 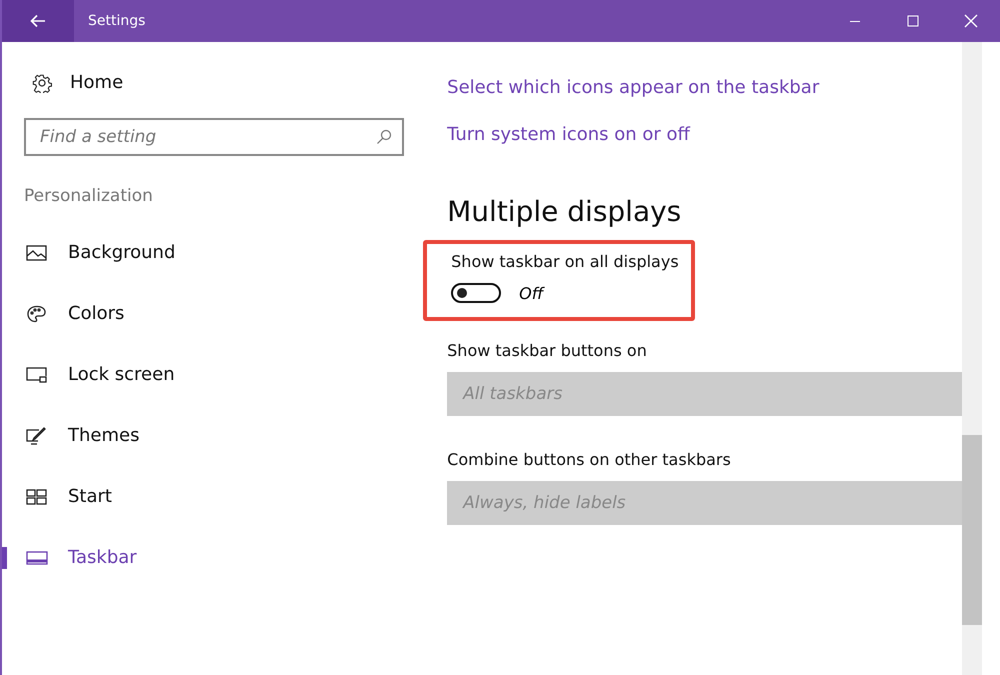 I want to click on picture-icon, so click(x=37, y=253).